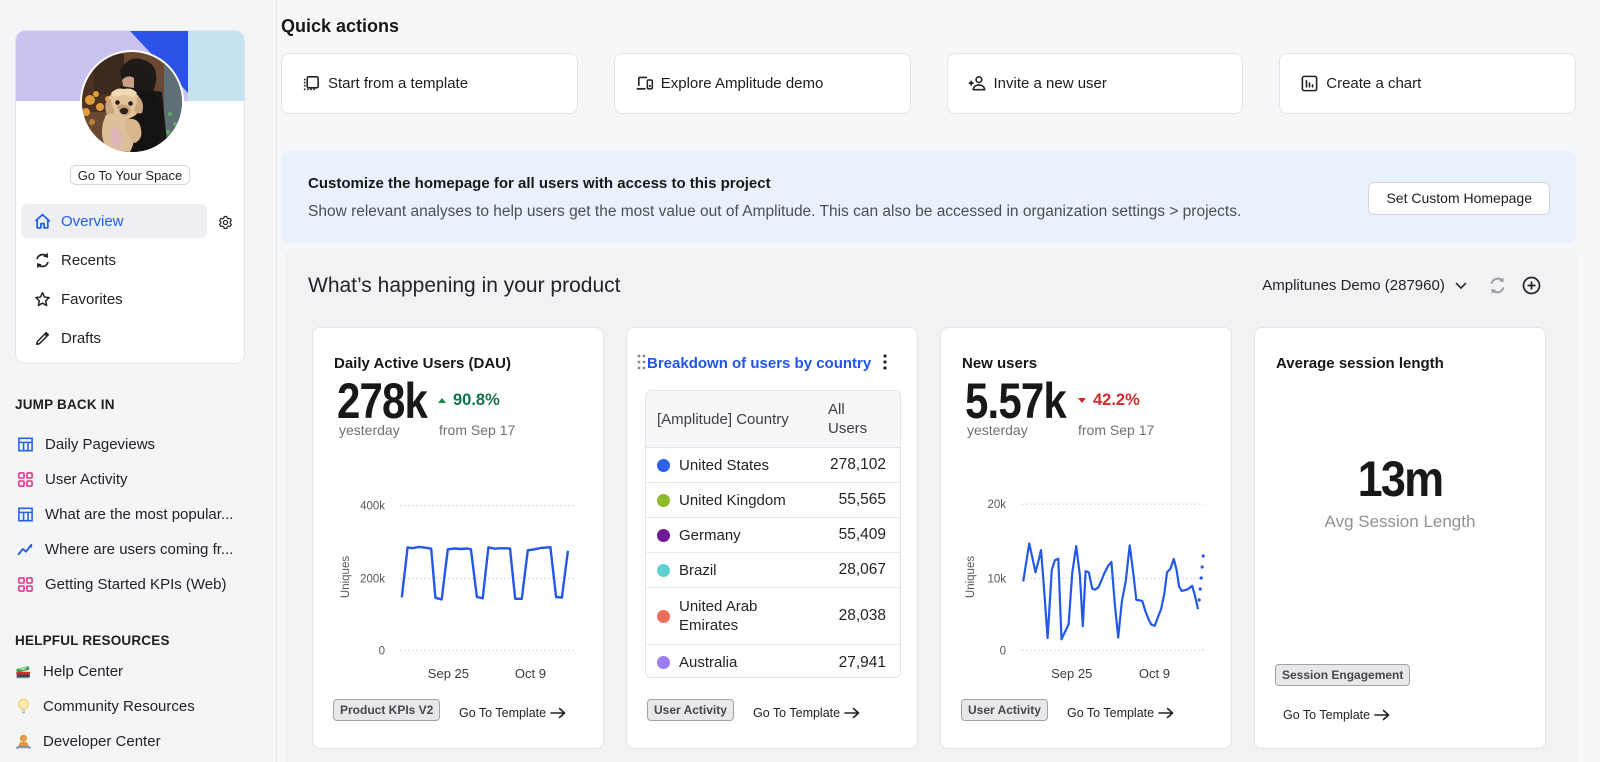  What do you see at coordinates (372, 507) in the screenshot?
I see `svg-text: 400k` at bounding box center [372, 507].